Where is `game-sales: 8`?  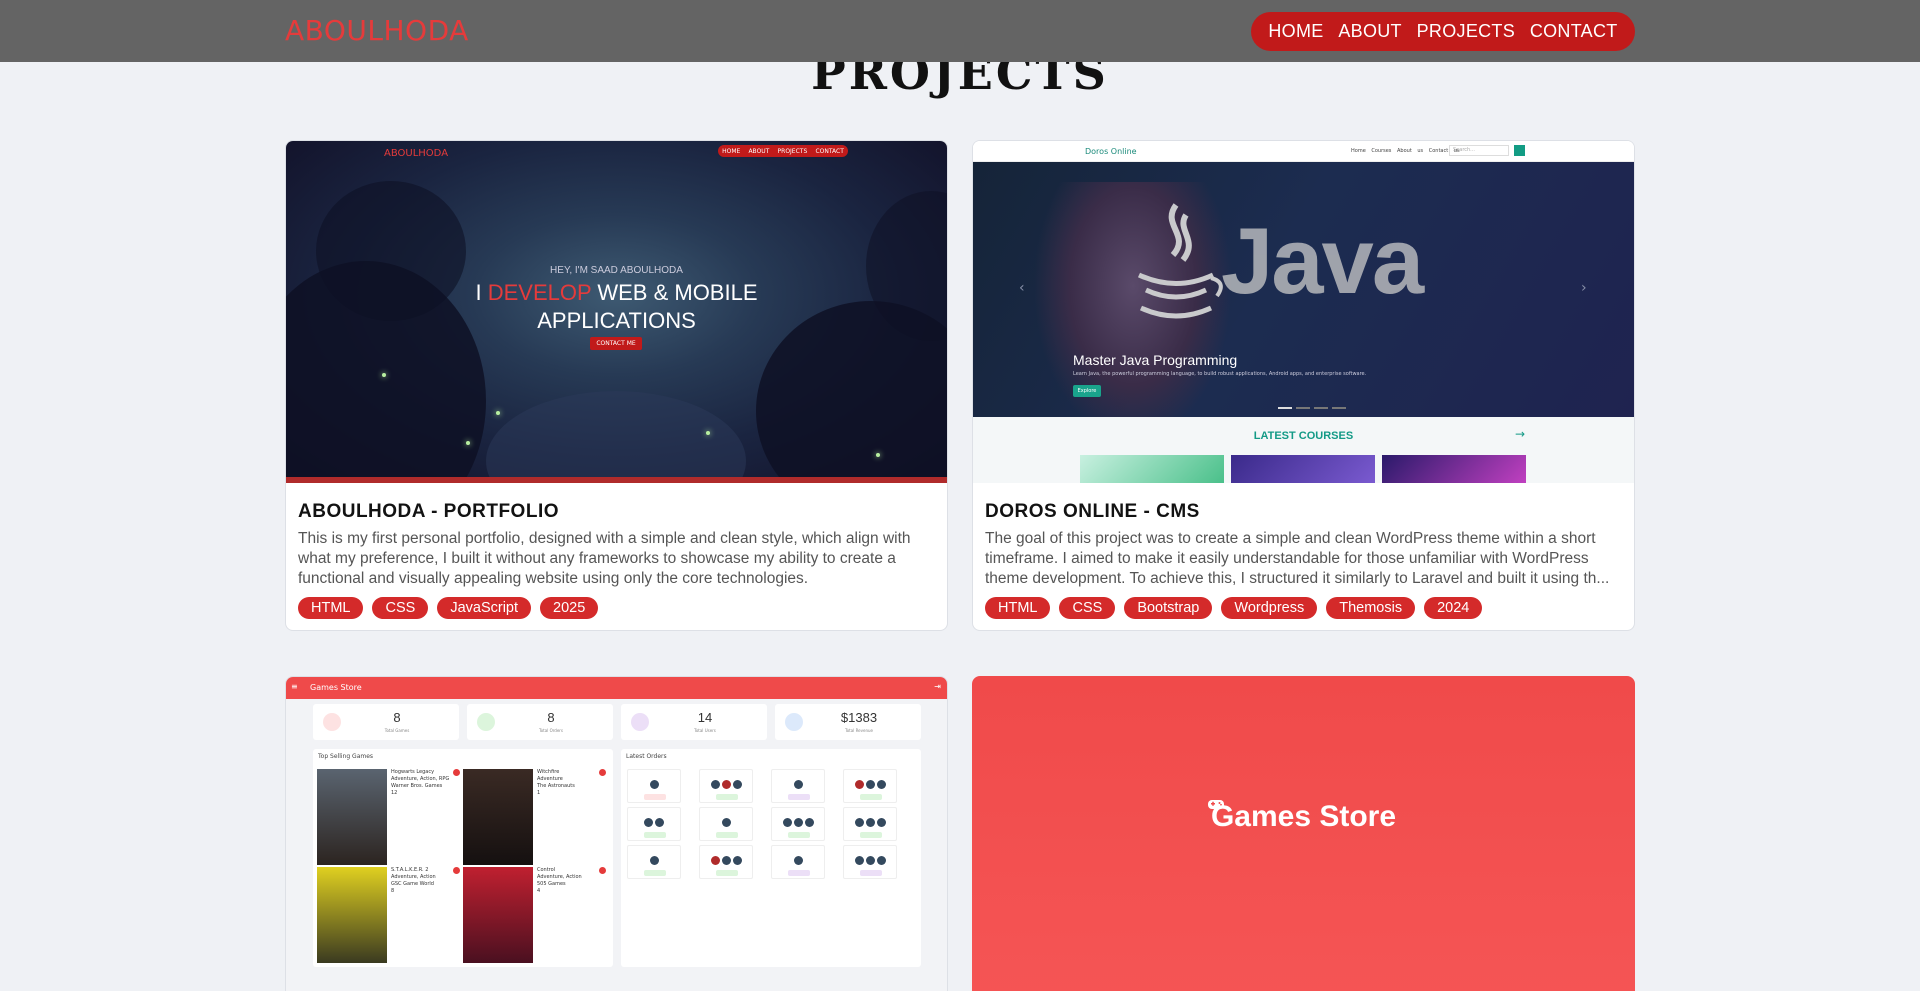
game-sales: 8 is located at coordinates (393, 891).